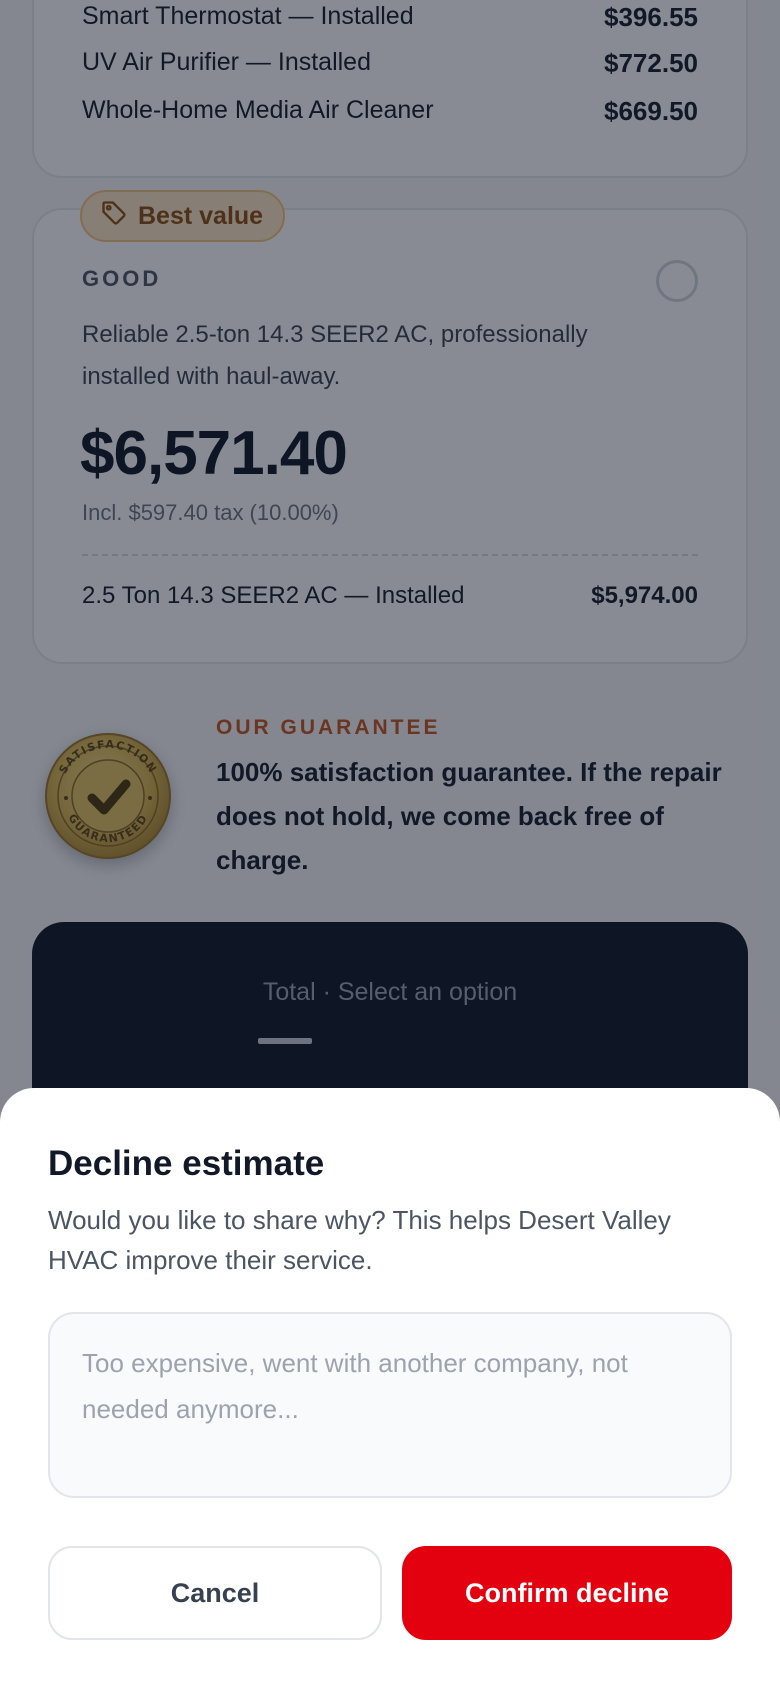 The image size is (780, 1688). Describe the element at coordinates (390, 1405) in the screenshot. I see `decline-reason-input` at that location.